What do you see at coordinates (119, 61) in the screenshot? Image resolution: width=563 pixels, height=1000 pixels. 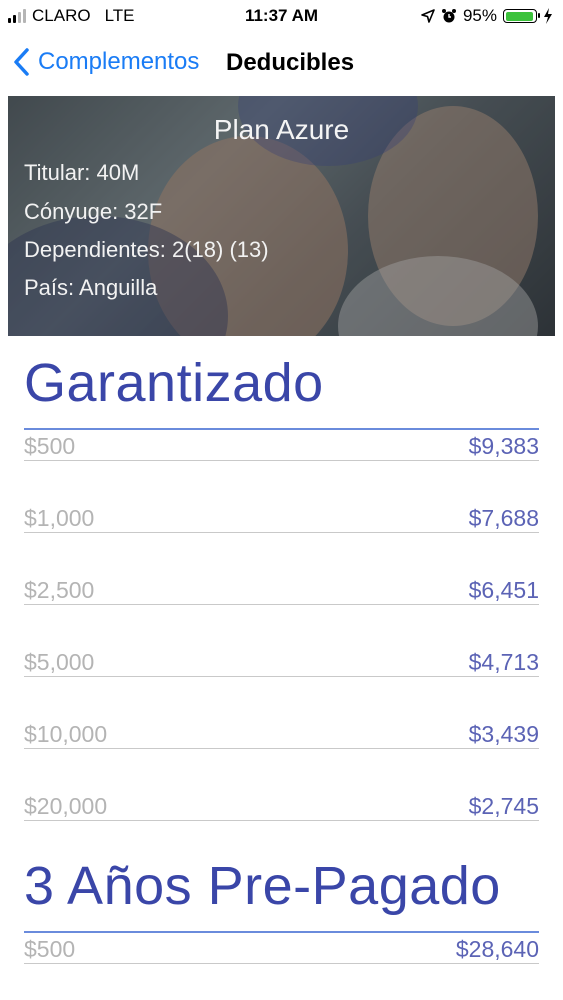 I see `back-button-label: Complementos` at bounding box center [119, 61].